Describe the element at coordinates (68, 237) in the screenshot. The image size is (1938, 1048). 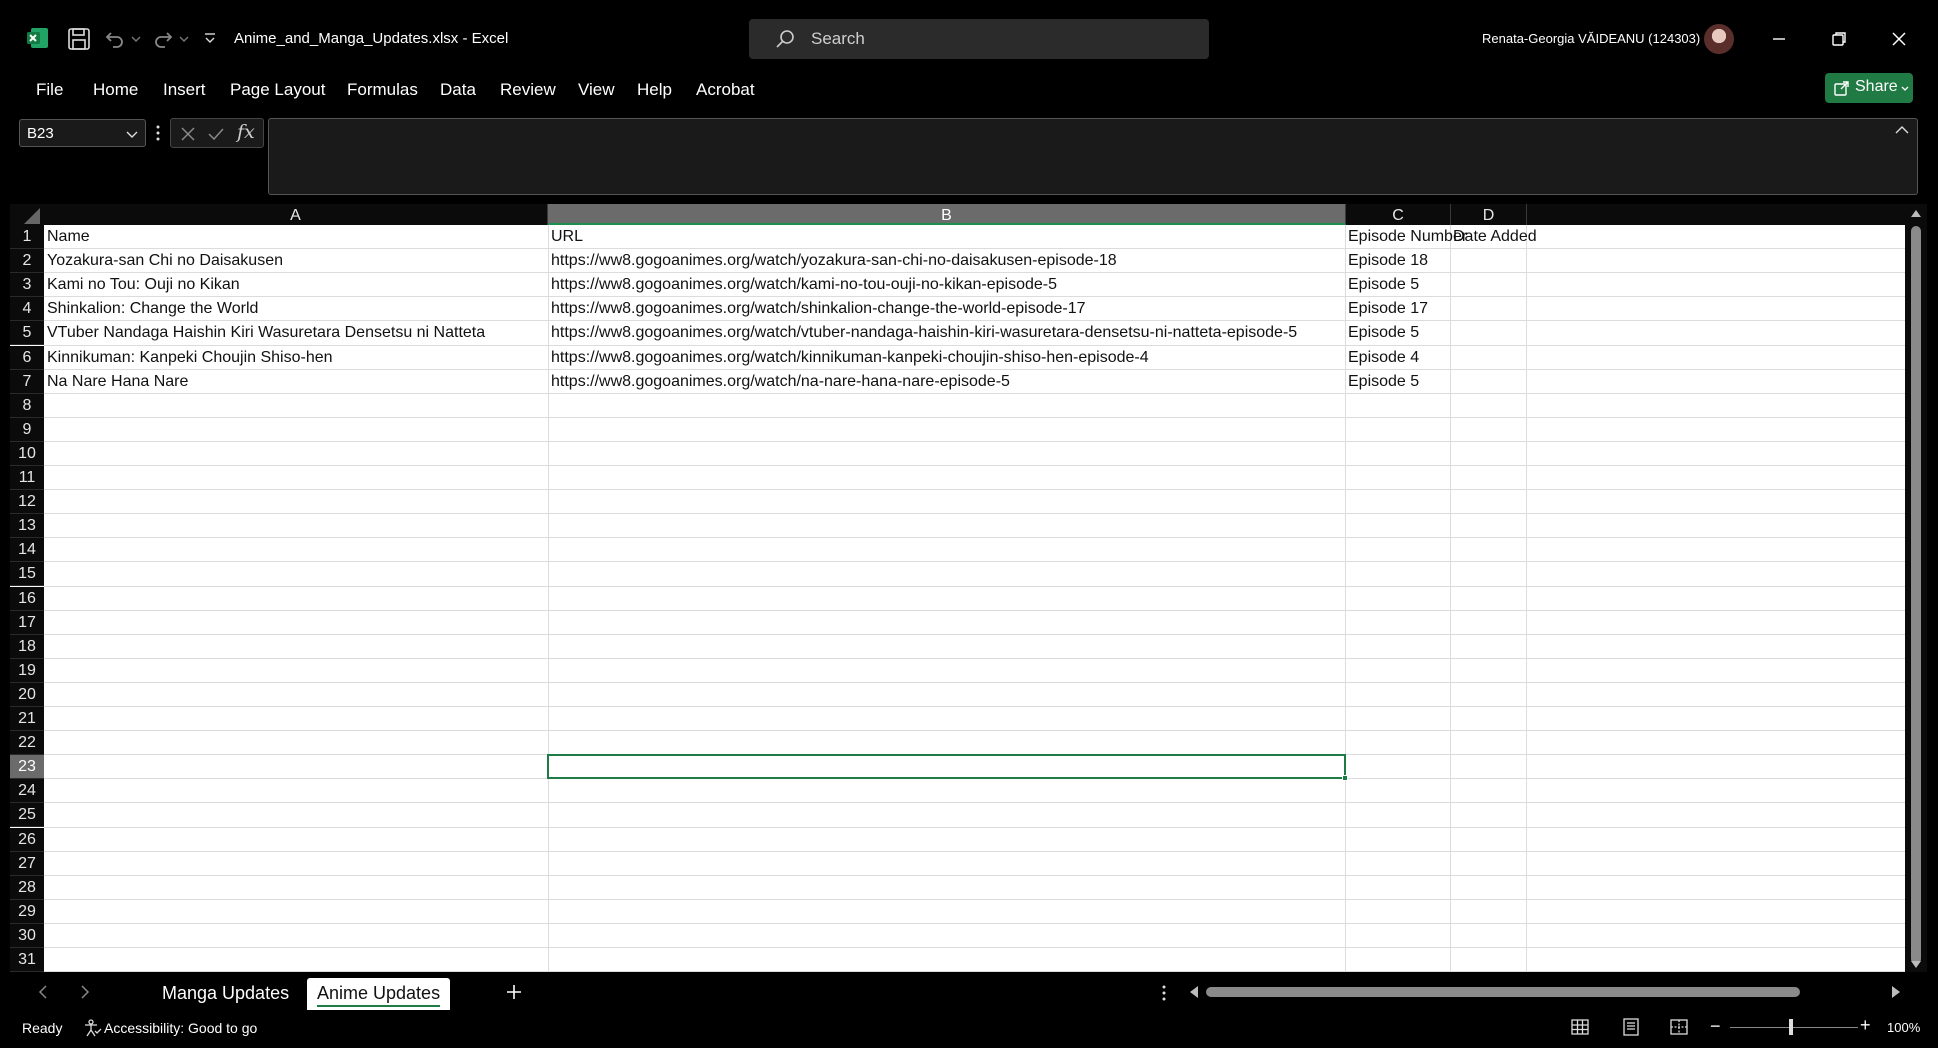
I see `cell: Name` at that location.